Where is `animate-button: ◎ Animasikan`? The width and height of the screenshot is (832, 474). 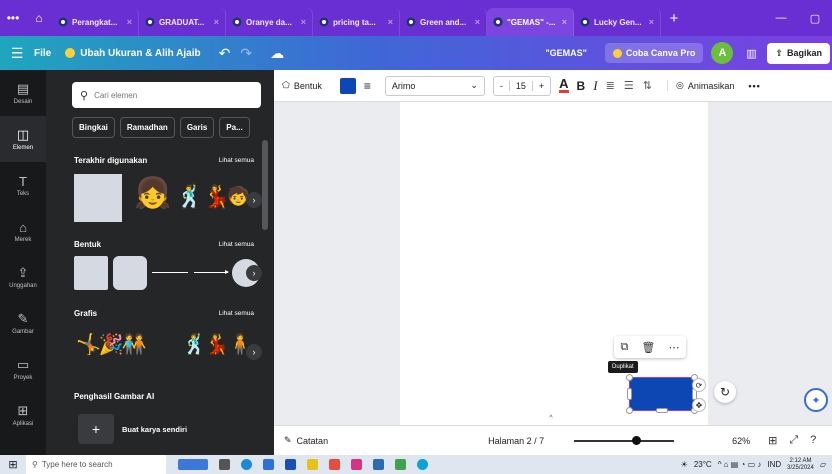
animate-button: ◎ Animasikan is located at coordinates (700, 85).